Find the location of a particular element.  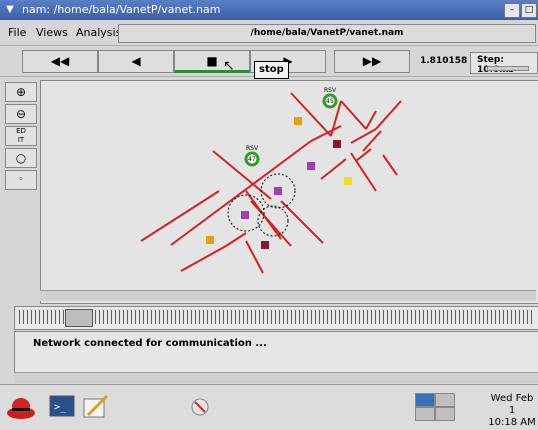

vehicle-nodes is located at coordinates (279, 183).